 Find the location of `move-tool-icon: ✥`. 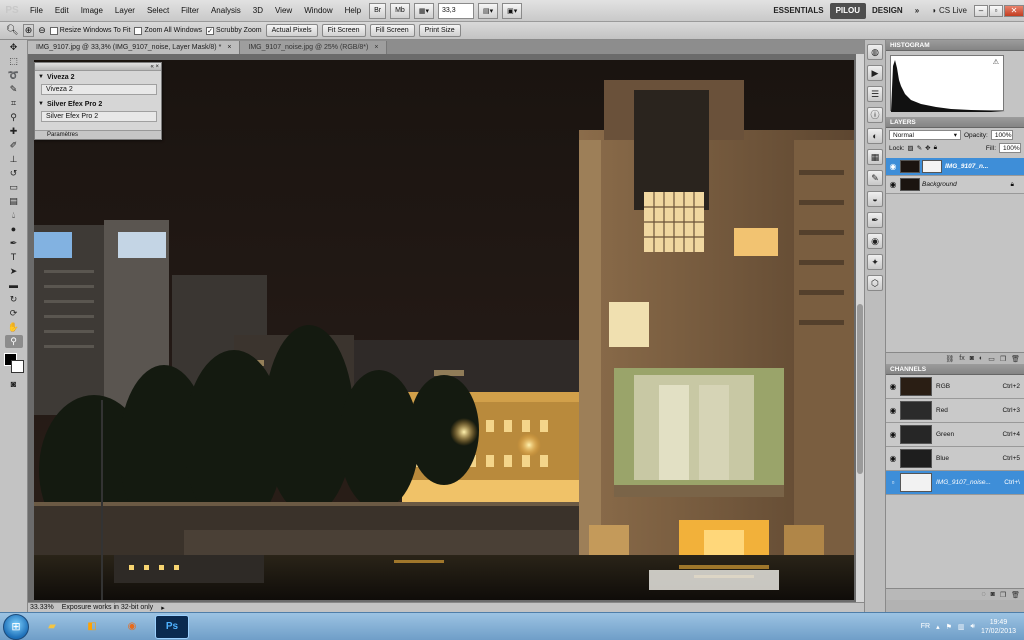

move-tool-icon: ✥ is located at coordinates (14, 47).